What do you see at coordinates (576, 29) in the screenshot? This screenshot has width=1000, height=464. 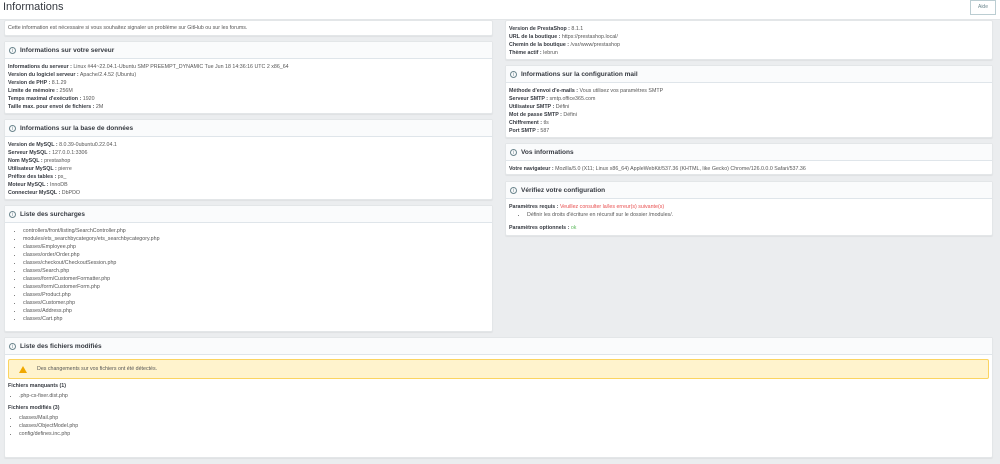 I see `info-value: 8.1.1` at bounding box center [576, 29].